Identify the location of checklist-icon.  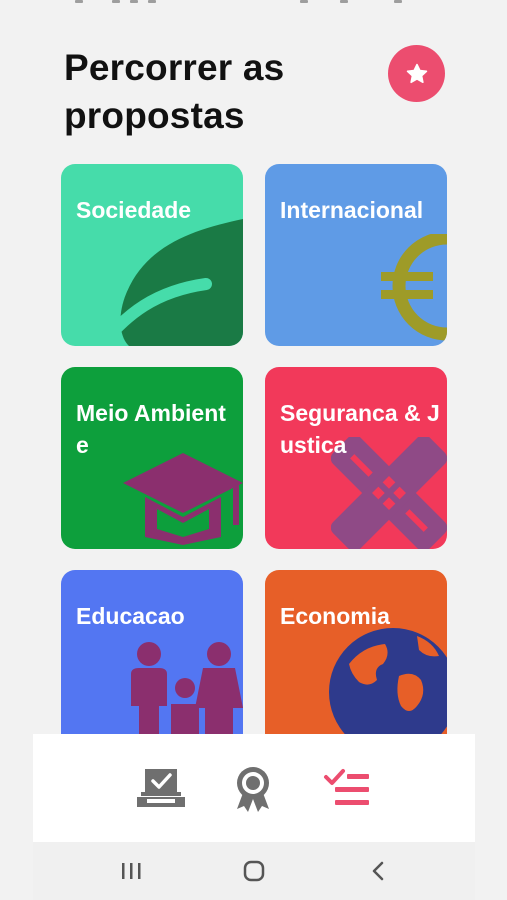
(346, 787).